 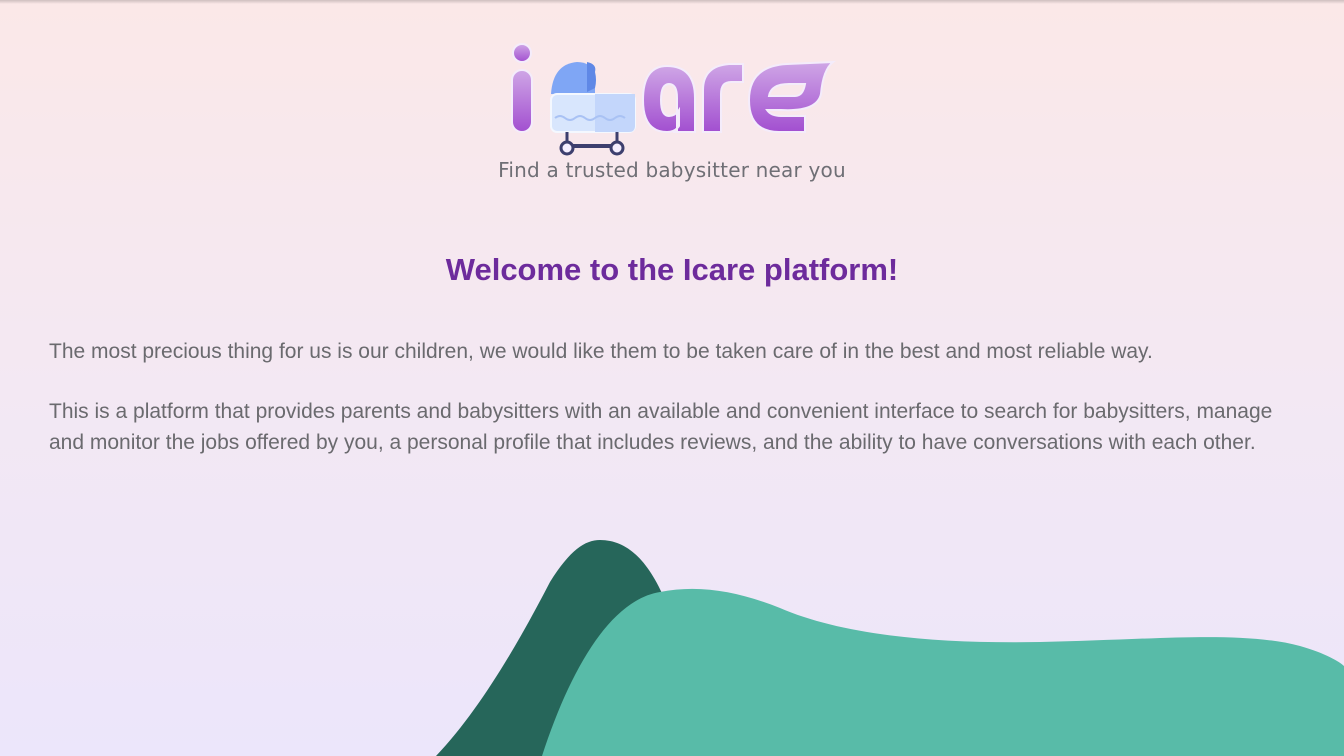 I want to click on tagline: Find a trusted babysitter near you, so click(x=672, y=170).